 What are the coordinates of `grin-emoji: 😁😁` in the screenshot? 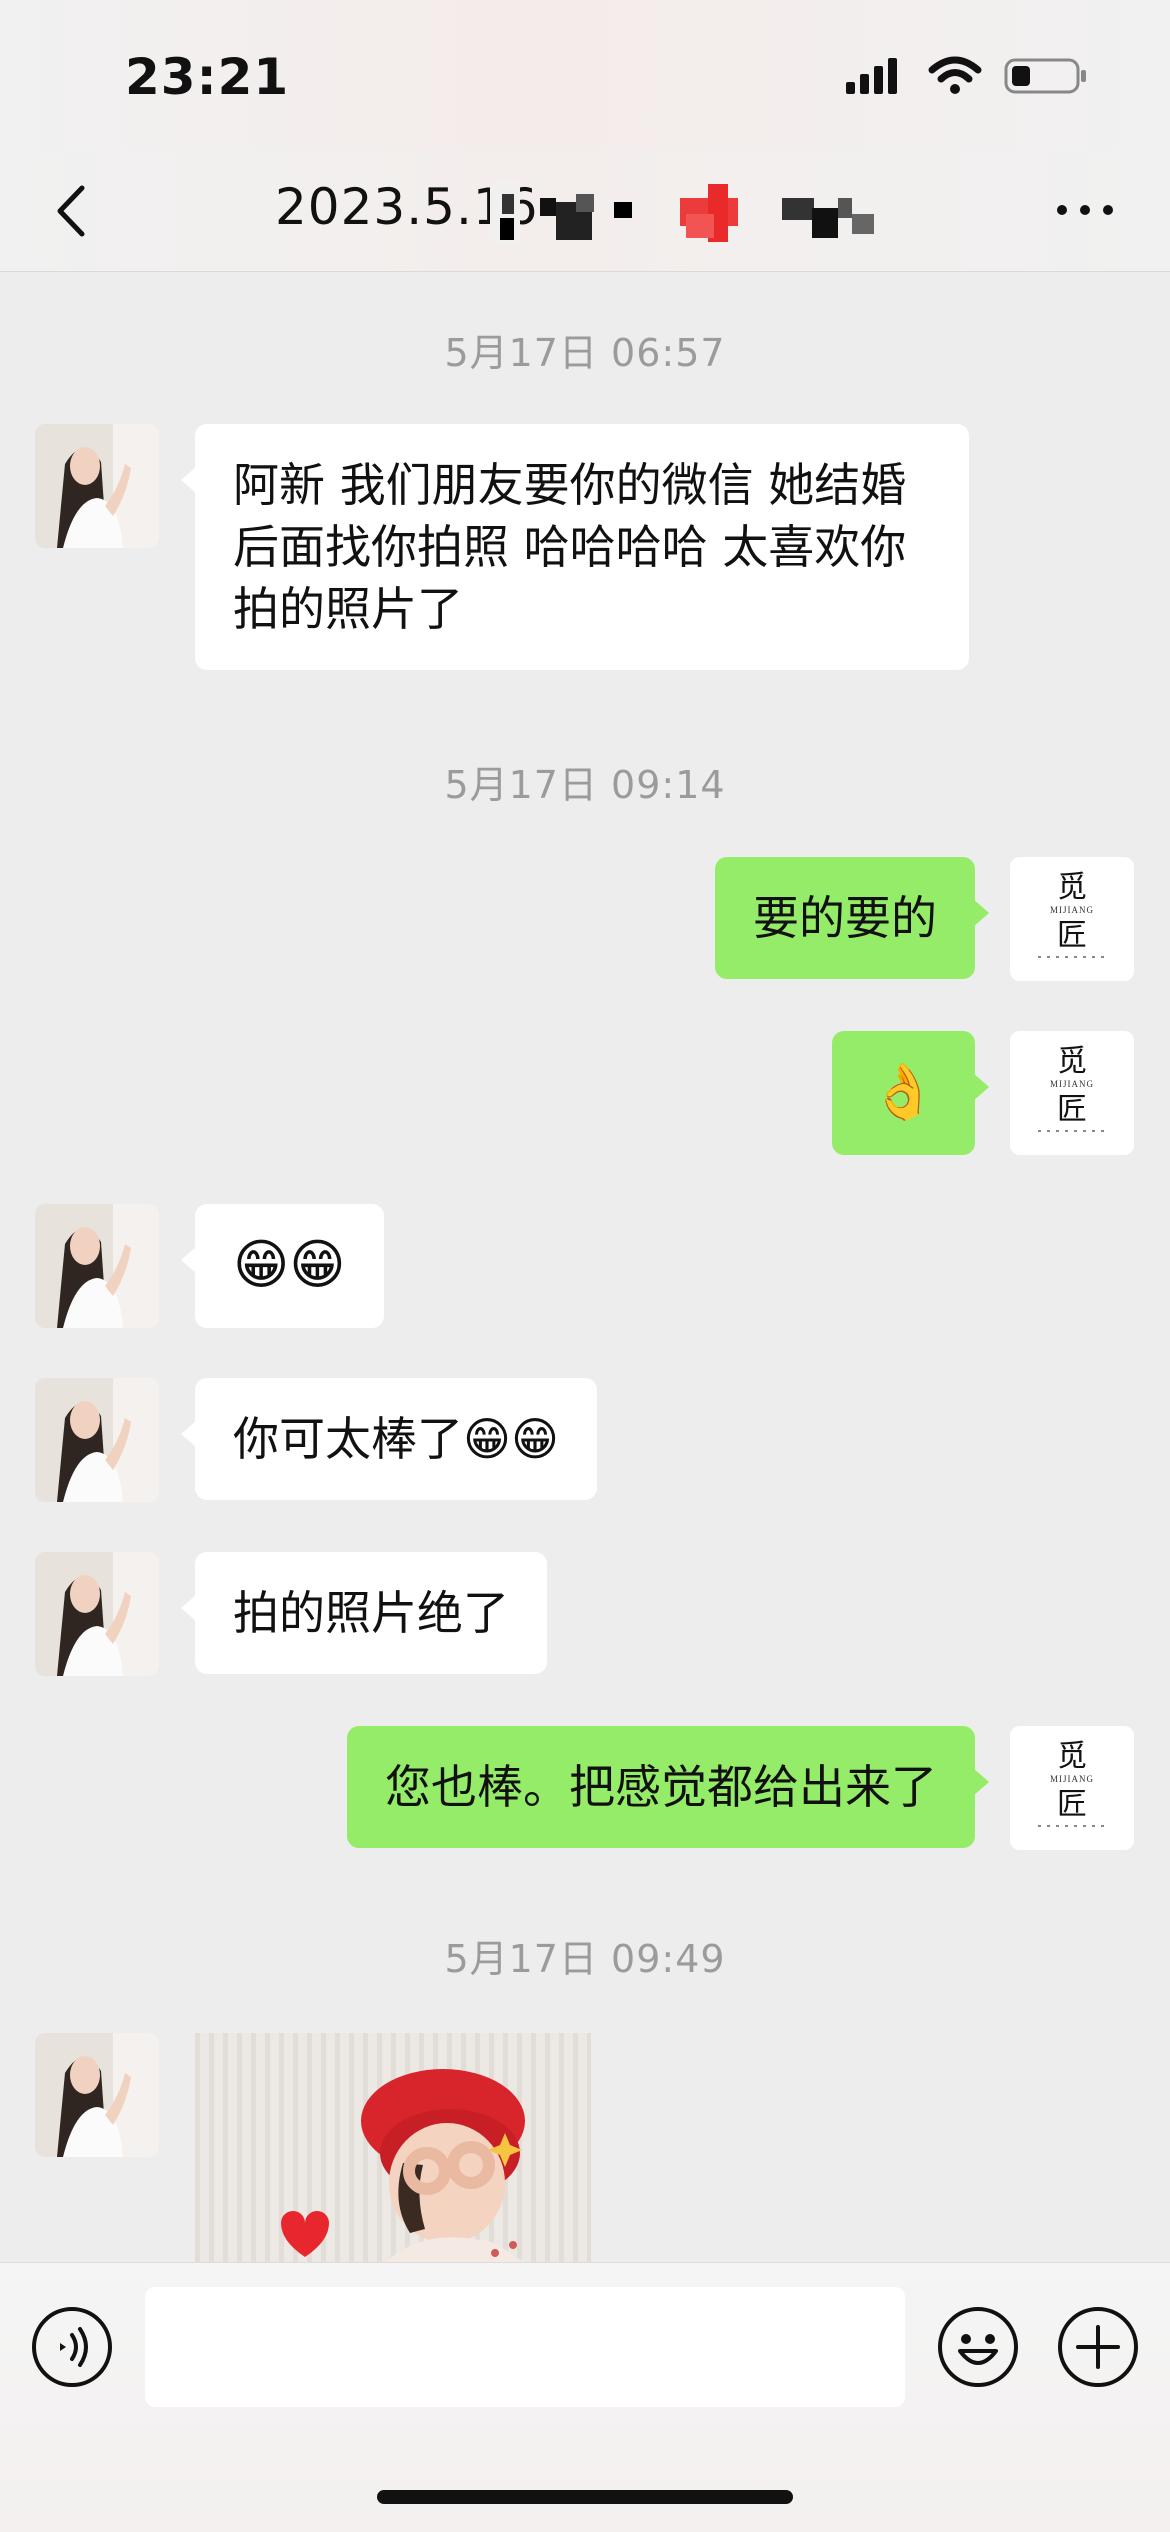 It's located at (289, 1264).